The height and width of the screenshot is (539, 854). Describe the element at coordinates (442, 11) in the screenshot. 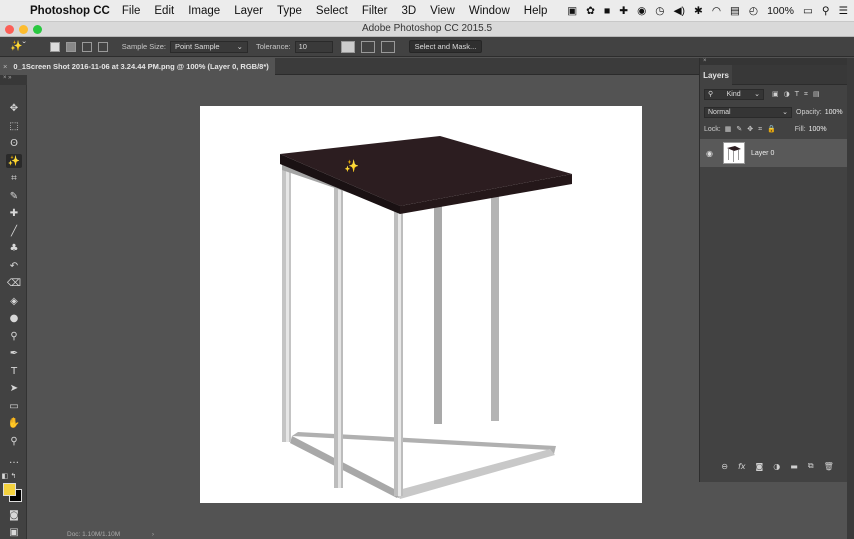

I see `menu-view: View` at that location.